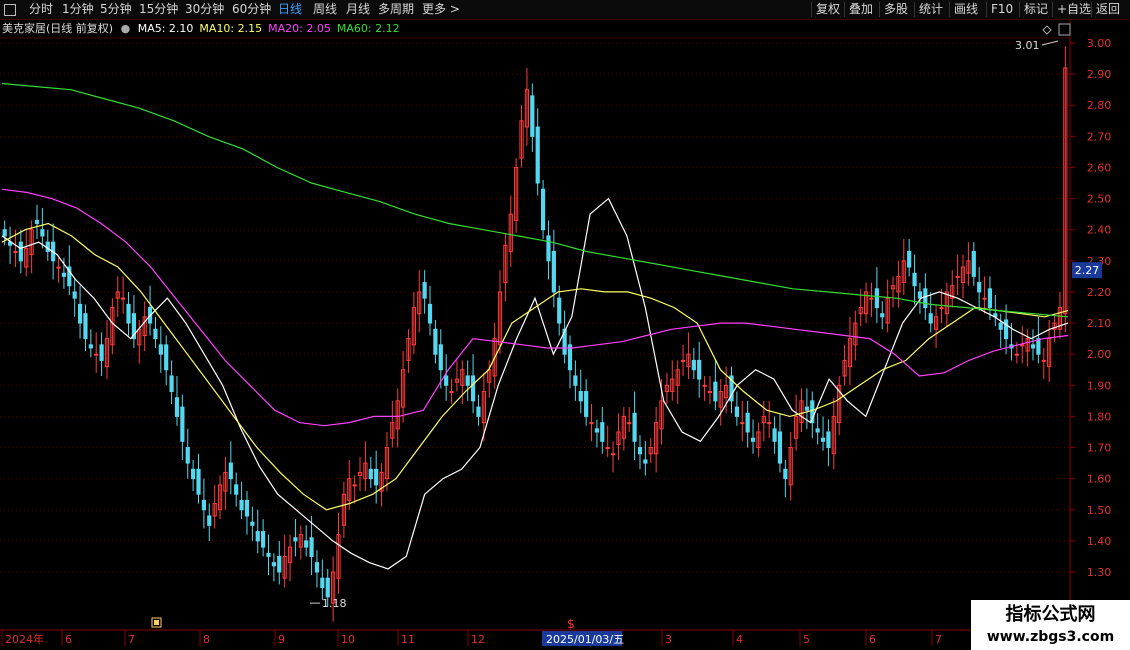 This screenshot has width=1130, height=650. Describe the element at coordinates (1064, 29) in the screenshot. I see `panel-toggle-icon` at that location.